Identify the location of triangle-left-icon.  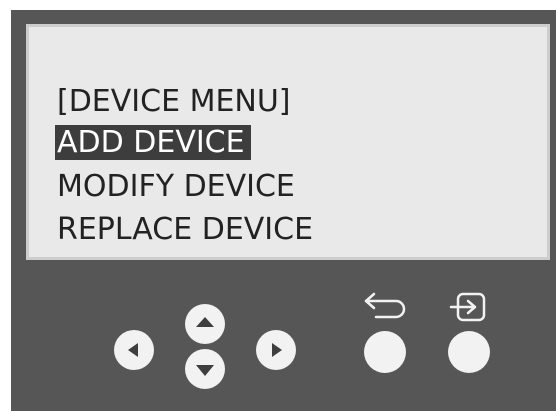
(133, 350).